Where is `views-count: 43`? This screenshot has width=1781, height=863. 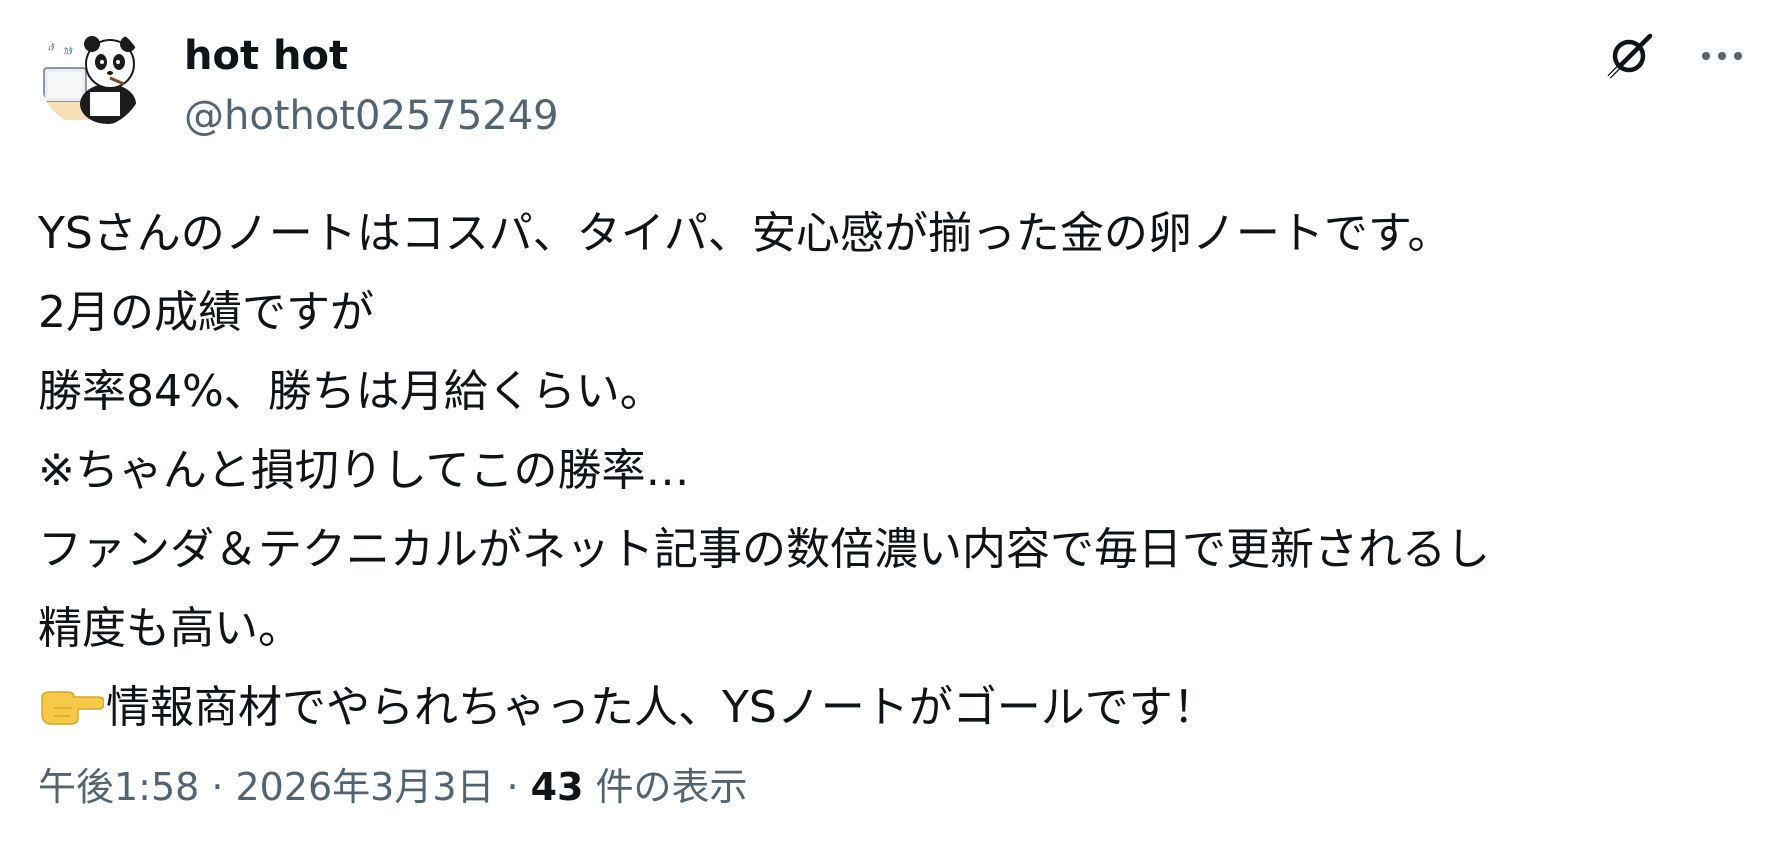 views-count: 43 is located at coordinates (557, 787).